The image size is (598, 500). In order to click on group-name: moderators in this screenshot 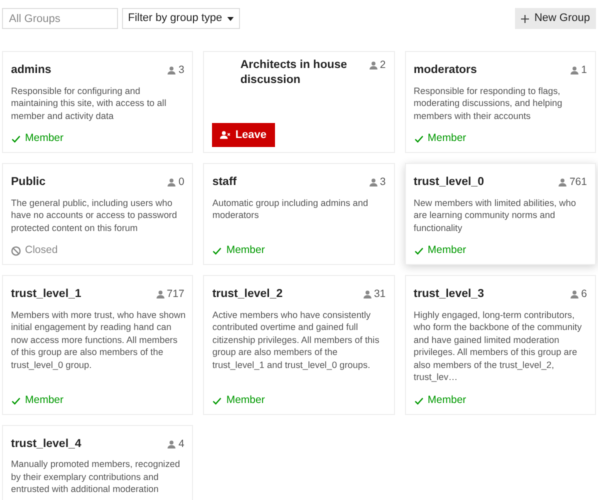, I will do `click(445, 70)`.